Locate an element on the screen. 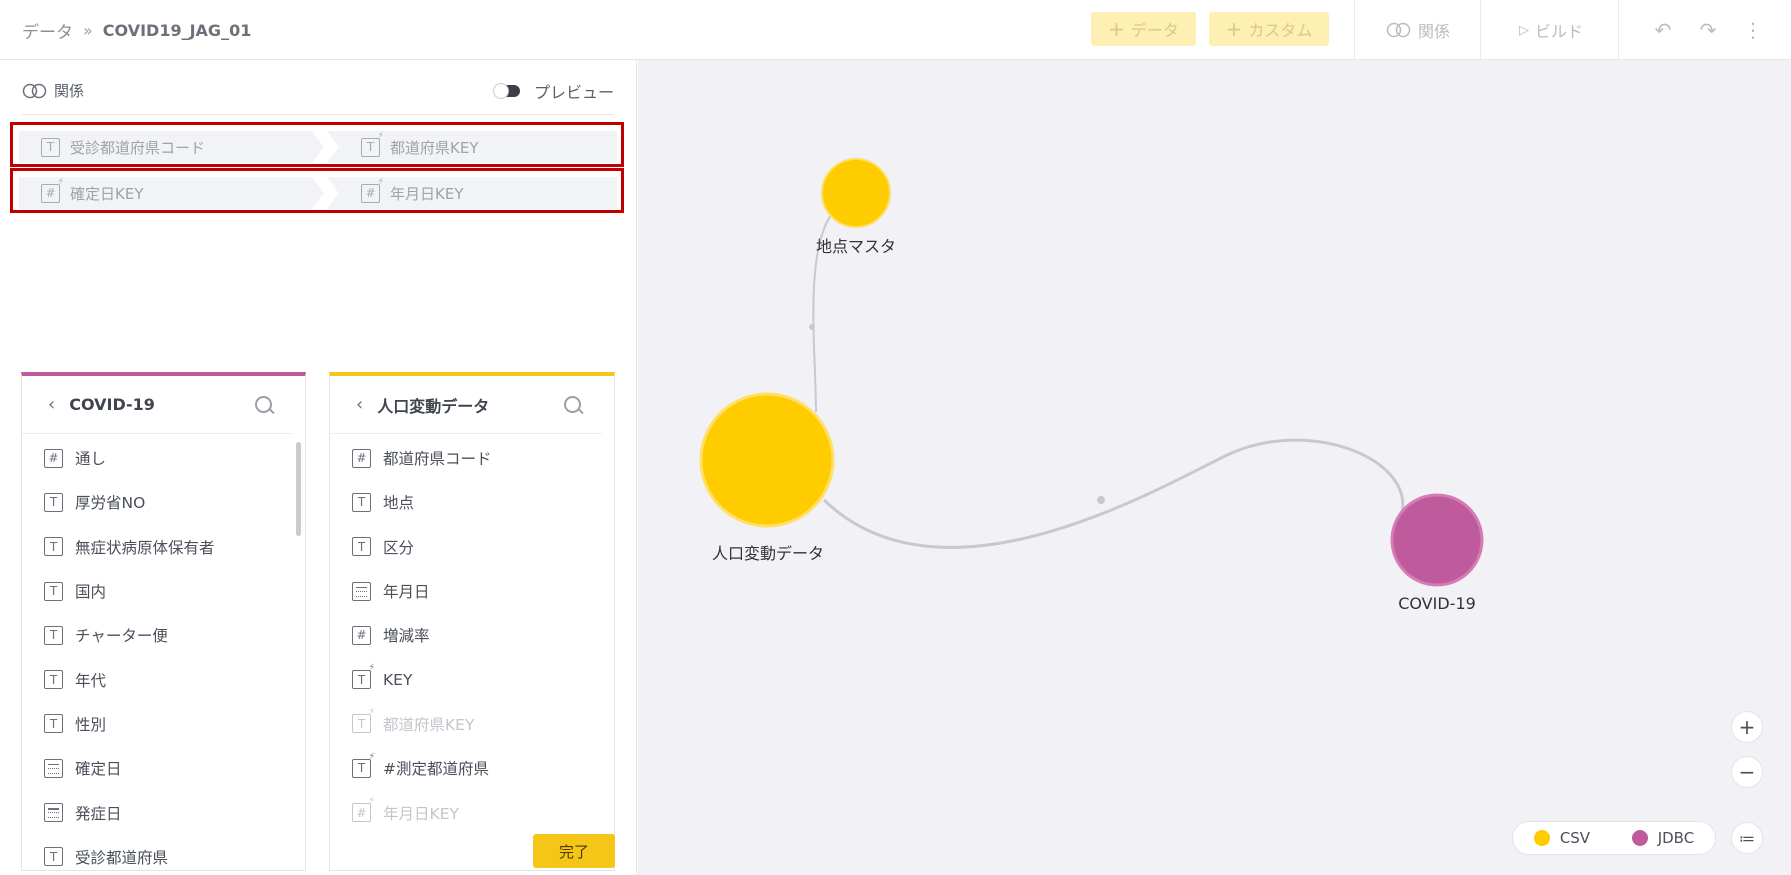  edge-midpoint is located at coordinates (1101, 500).